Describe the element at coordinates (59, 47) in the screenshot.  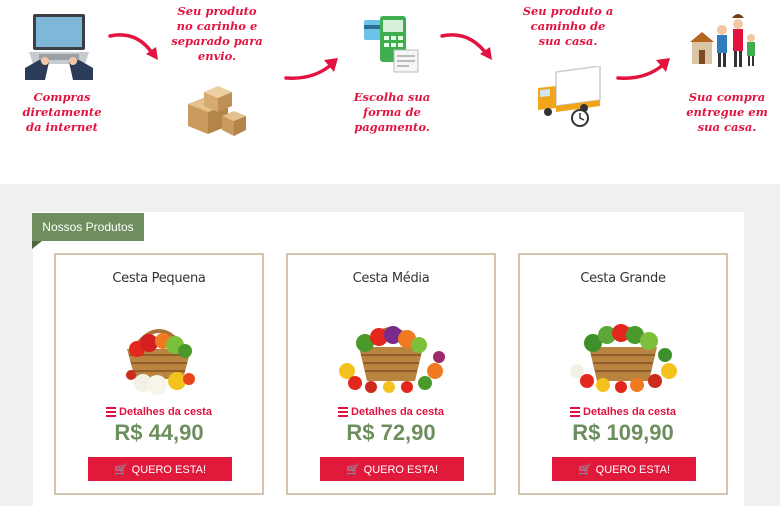
I see `laptop-hands-icon` at that location.